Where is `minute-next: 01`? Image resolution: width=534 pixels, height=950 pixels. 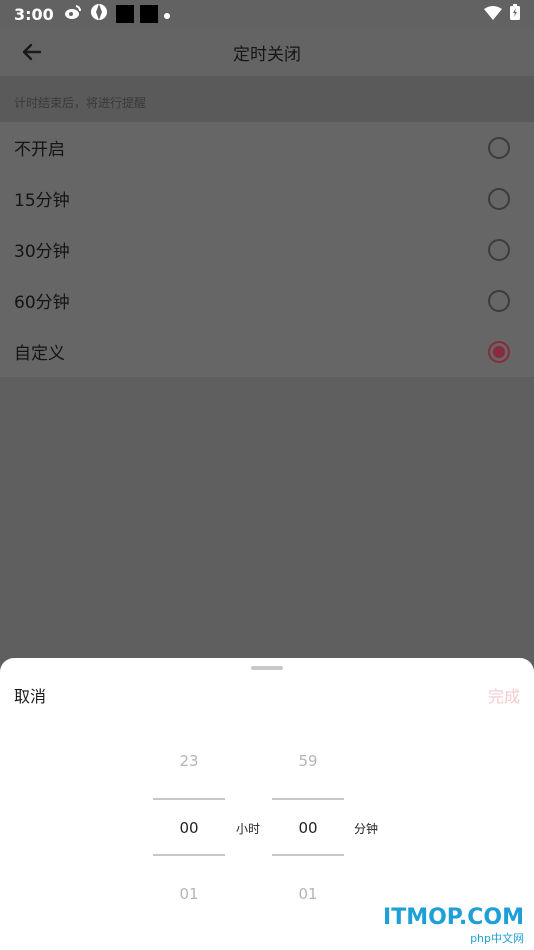 minute-next: 01 is located at coordinates (308, 894).